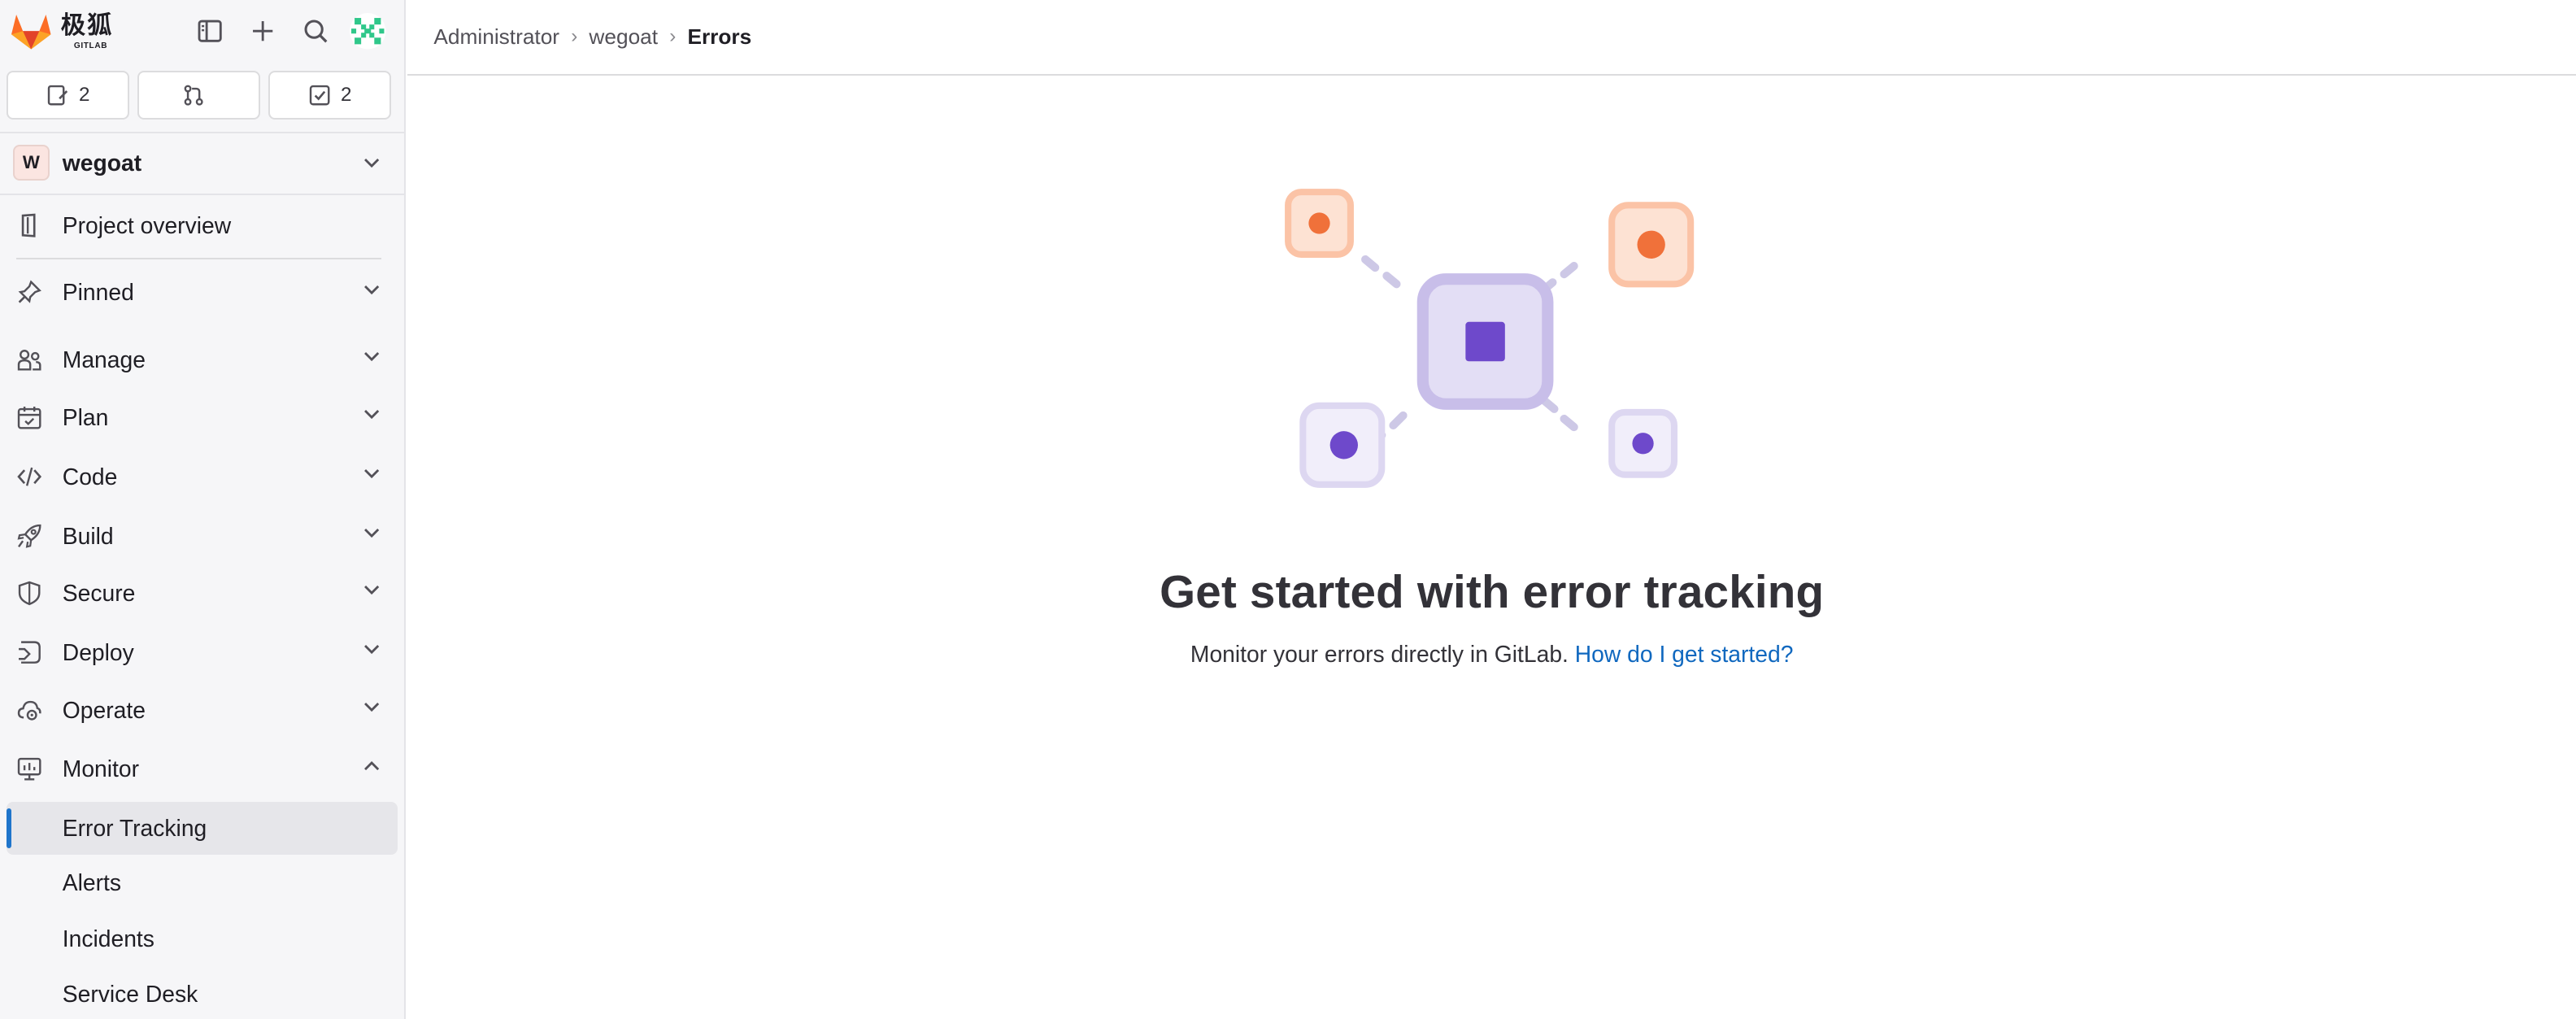 The width and height of the screenshot is (2576, 1019). Describe the element at coordinates (101, 769) in the screenshot. I see `nav-label: Monitor` at that location.